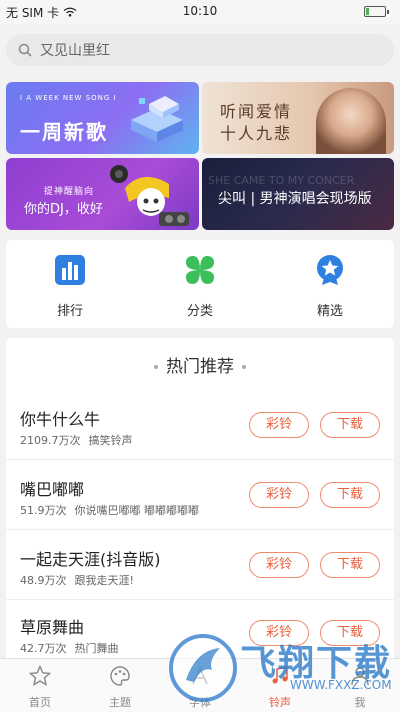  I want to click on status-bar: 无 SIM 卡 10:10, so click(200, 12).